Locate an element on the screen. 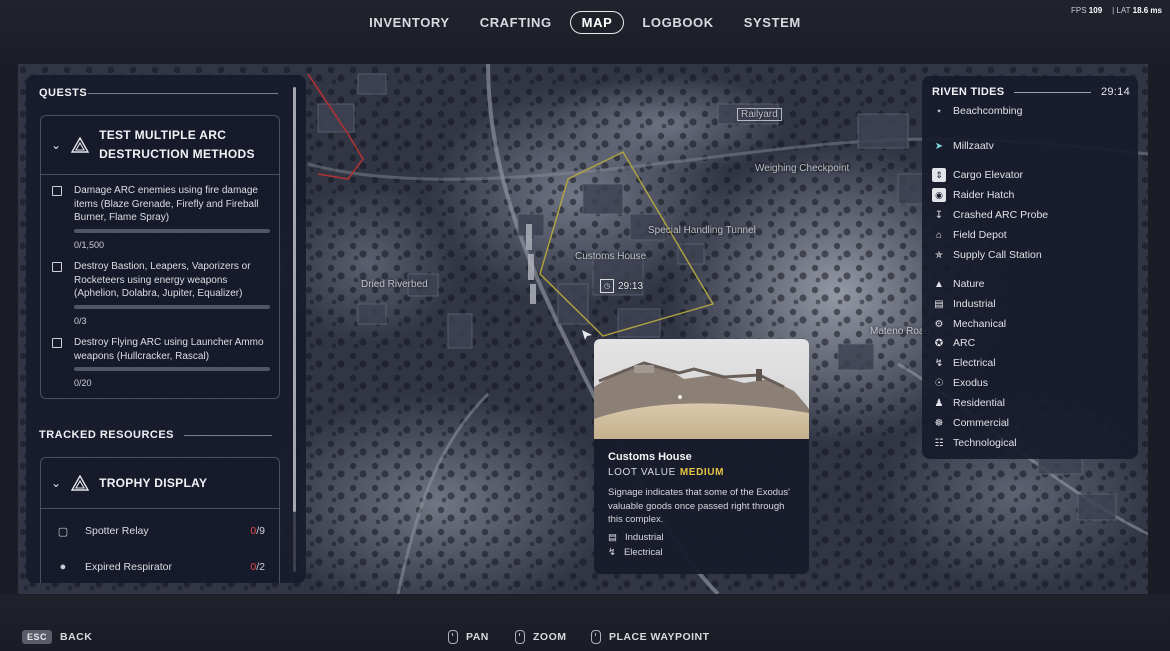  tab-map: MAP is located at coordinates (597, 22).